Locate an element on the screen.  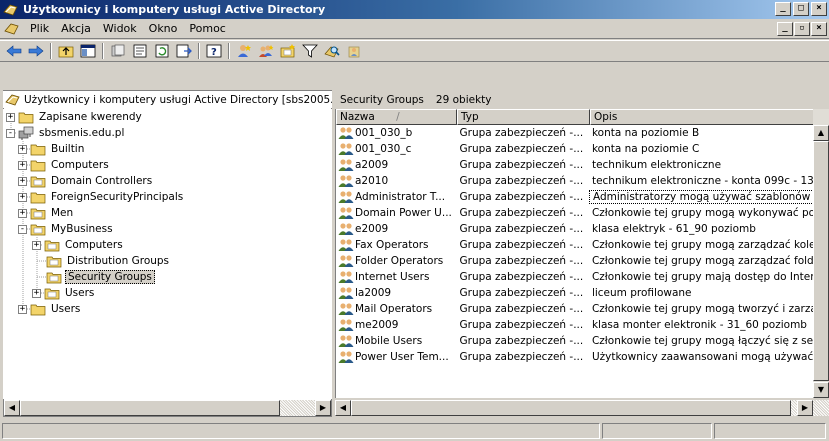
column-header-desc: Opis is located at coordinates (709, 117).